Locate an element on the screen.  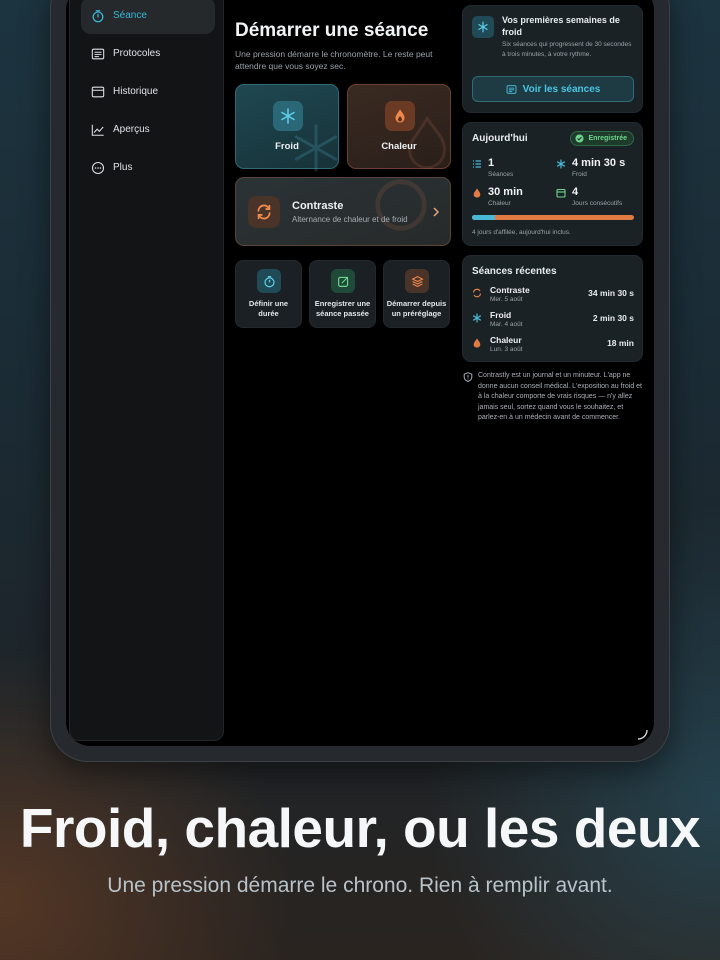
chart-icon is located at coordinates (97, 130).